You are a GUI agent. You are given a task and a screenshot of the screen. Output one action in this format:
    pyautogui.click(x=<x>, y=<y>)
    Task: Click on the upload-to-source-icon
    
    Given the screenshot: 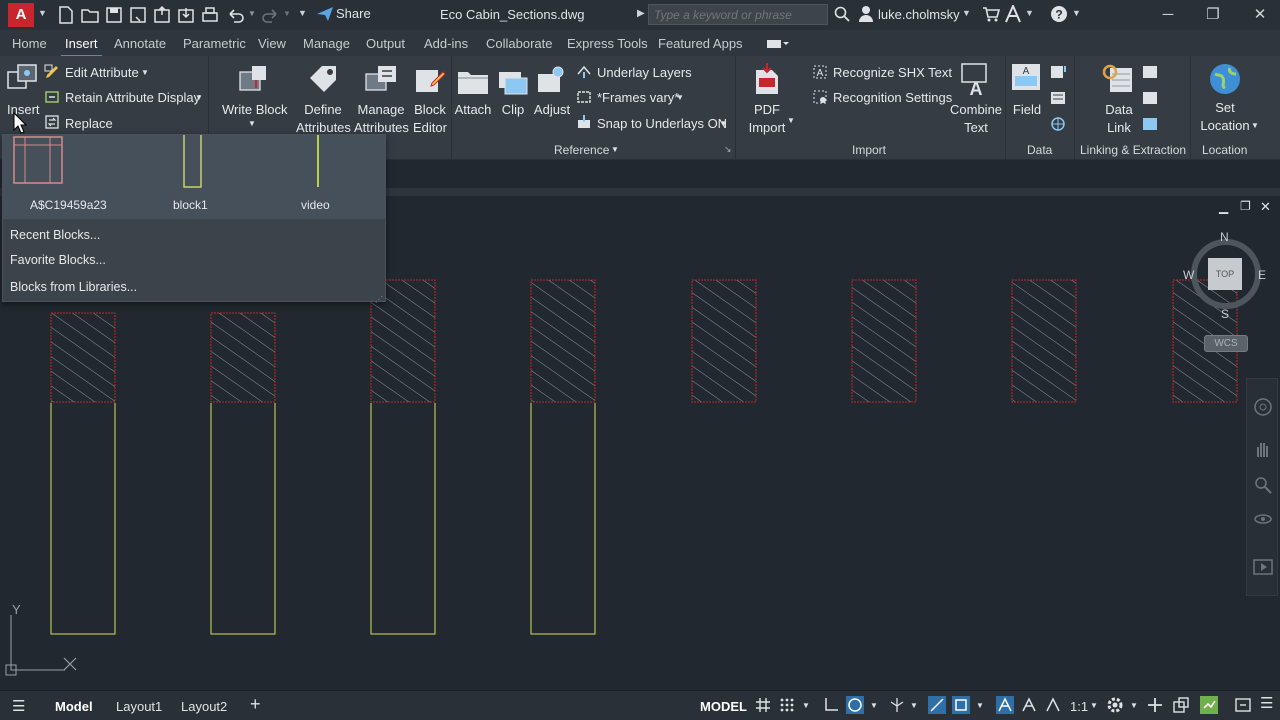 What is the action you would take?
    pyautogui.click(x=1151, y=98)
    